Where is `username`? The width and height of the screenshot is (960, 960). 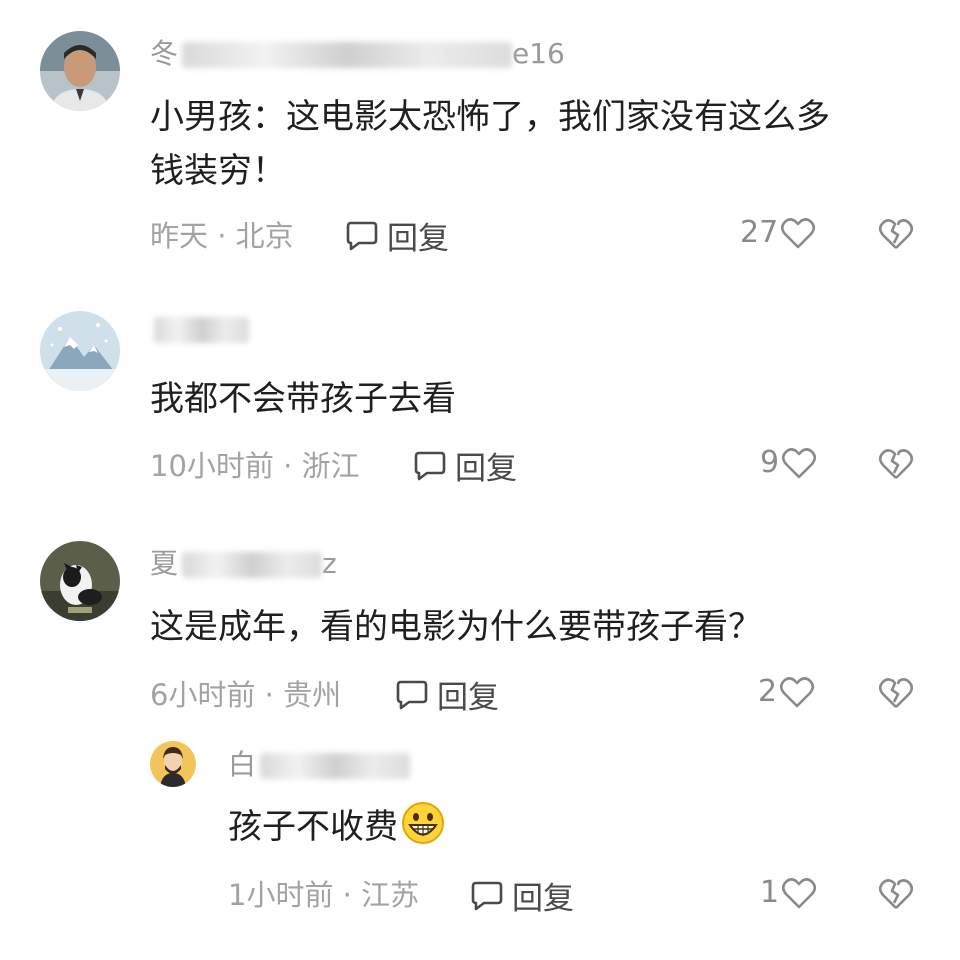 username is located at coordinates (199, 328).